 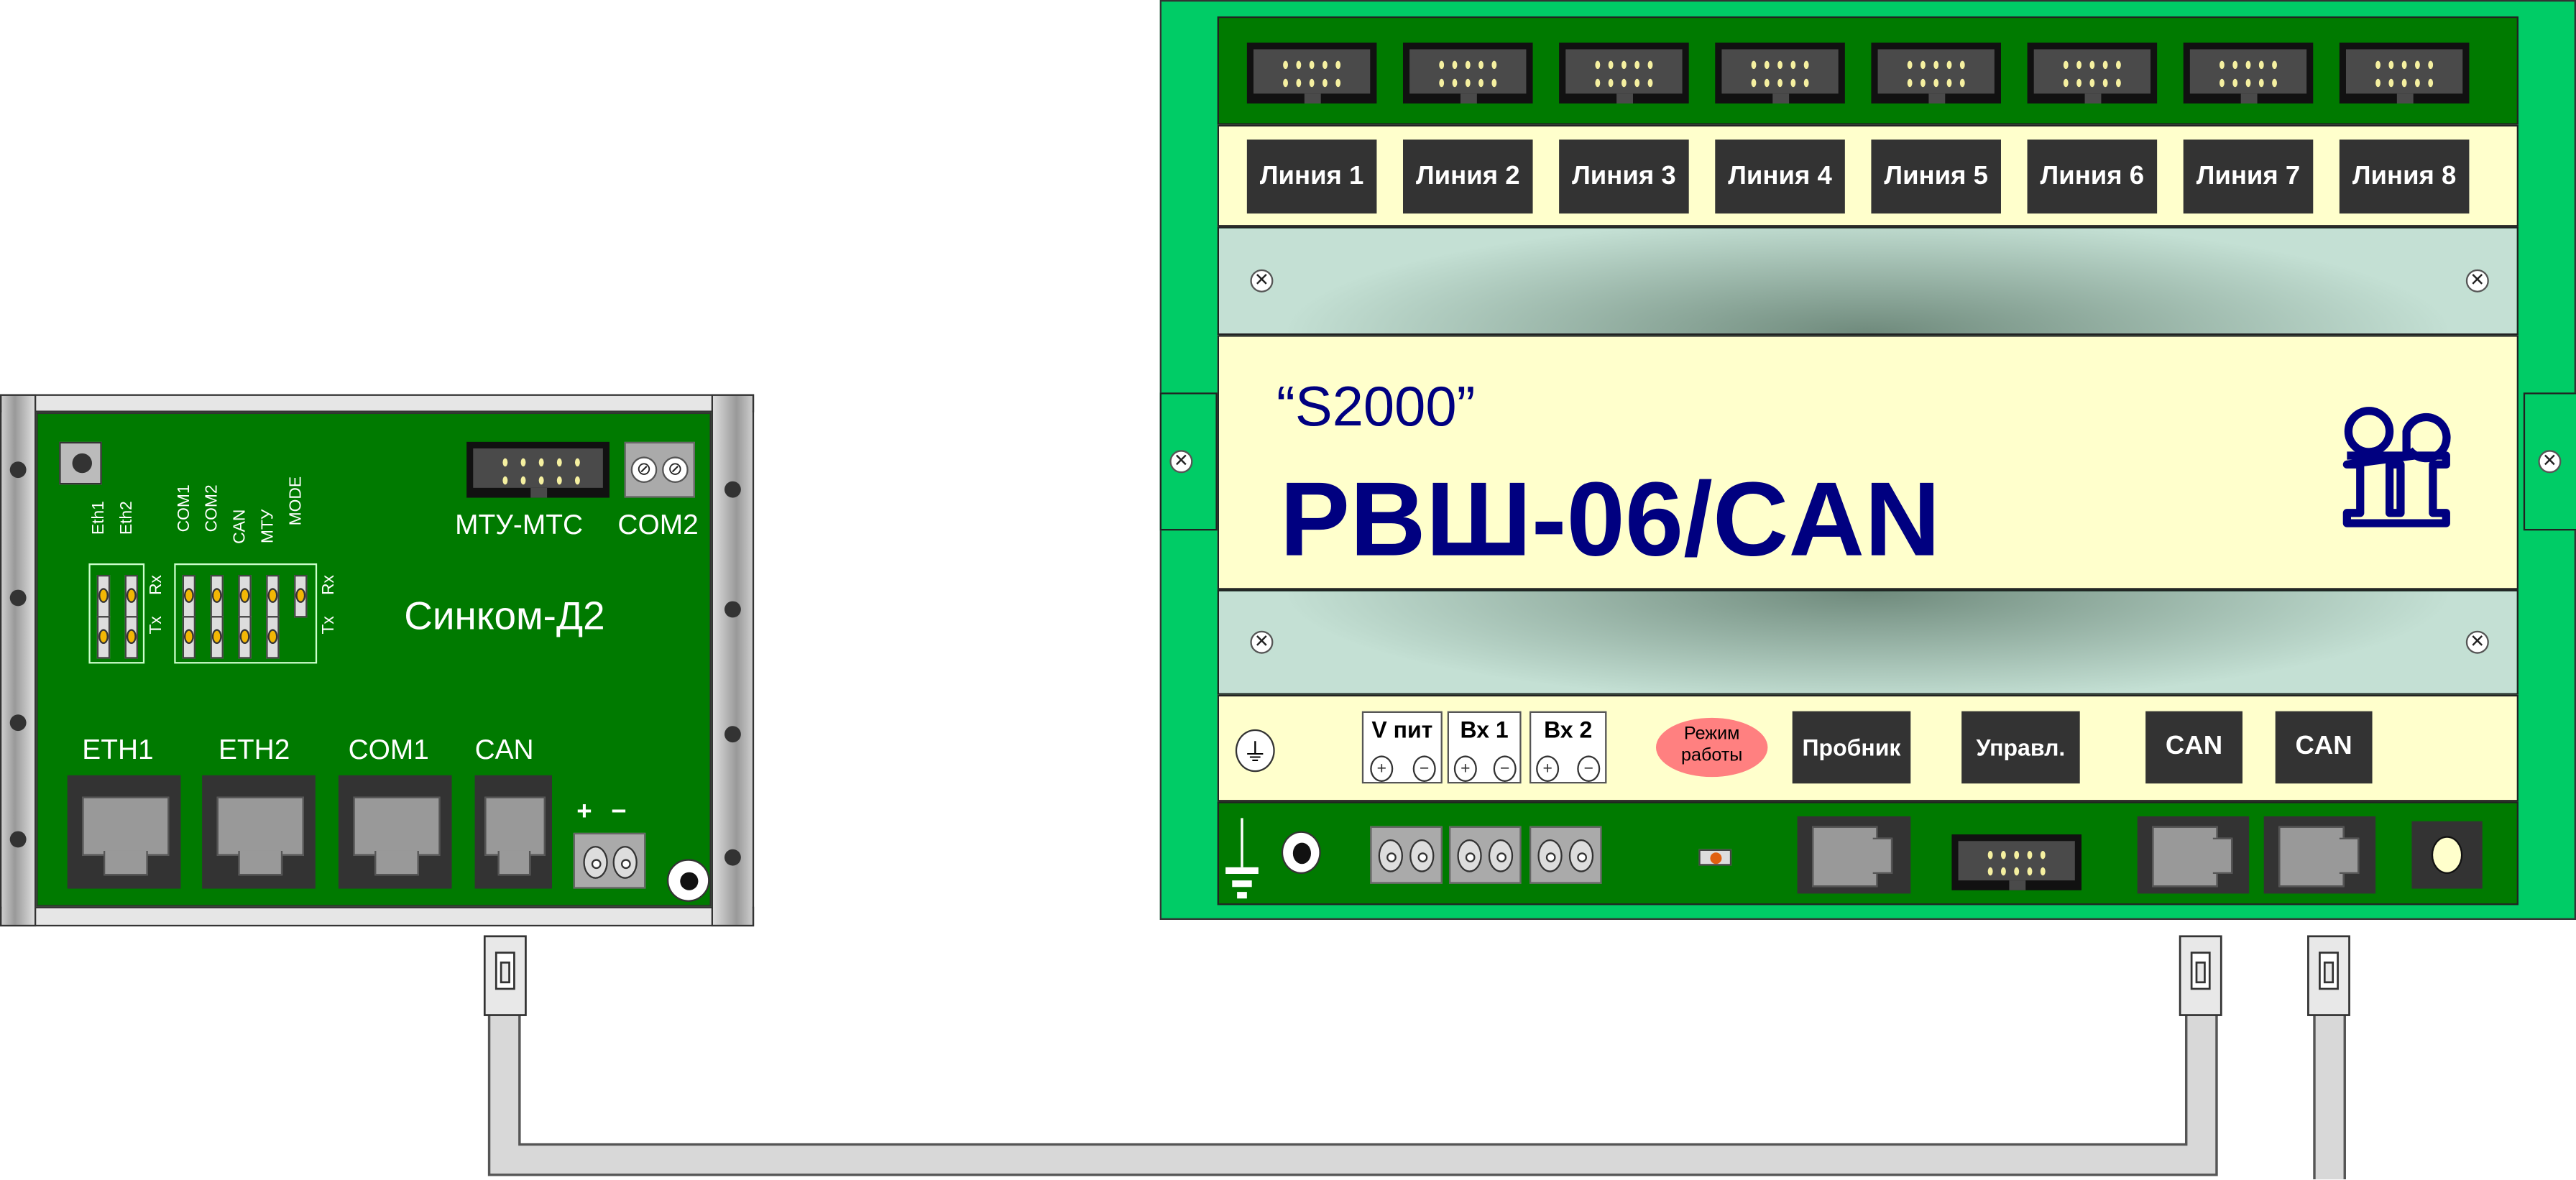 I want to click on in1-label: Вх 1, so click(x=1484, y=729).